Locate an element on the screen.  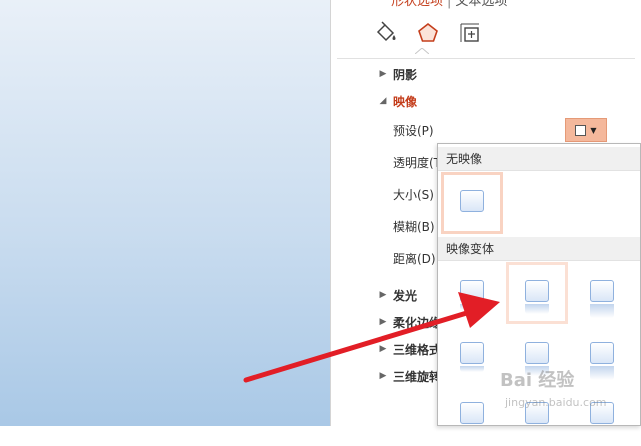
tab-text-options: 文本选项 is located at coordinates (481, 4).